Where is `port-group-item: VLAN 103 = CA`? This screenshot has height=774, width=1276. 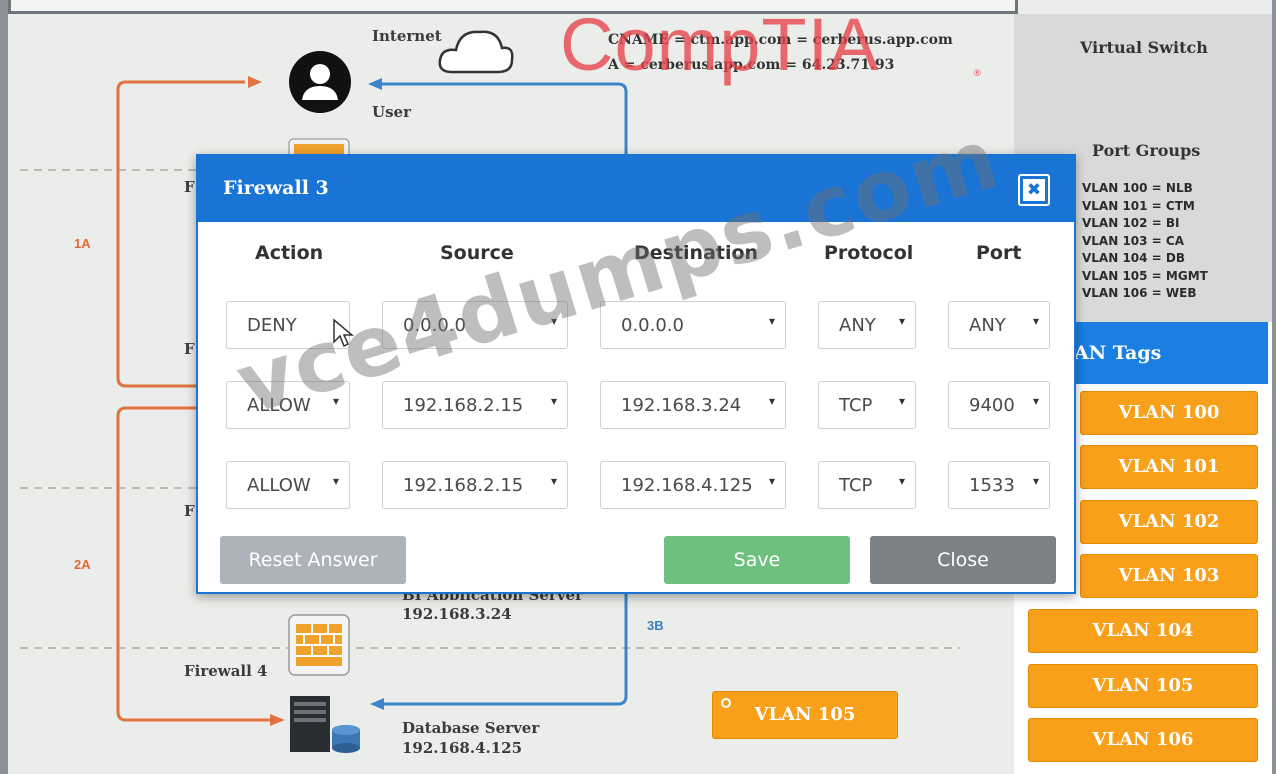 port-group-item: VLAN 103 = CA is located at coordinates (1133, 240).